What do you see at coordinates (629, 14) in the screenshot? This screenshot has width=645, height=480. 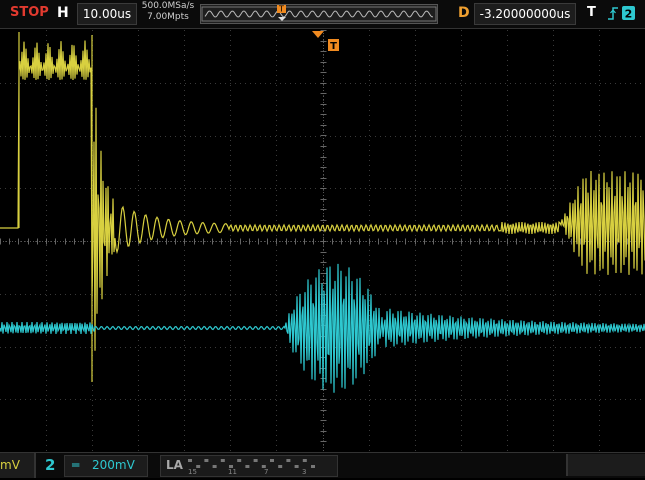 I see `trigger-source-number: 2` at bounding box center [629, 14].